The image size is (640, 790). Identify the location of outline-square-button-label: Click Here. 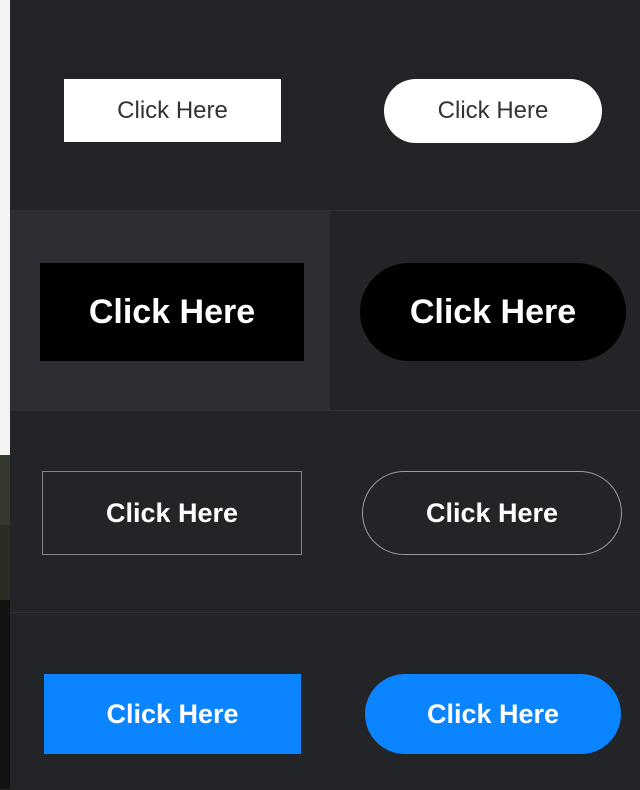
(172, 512).